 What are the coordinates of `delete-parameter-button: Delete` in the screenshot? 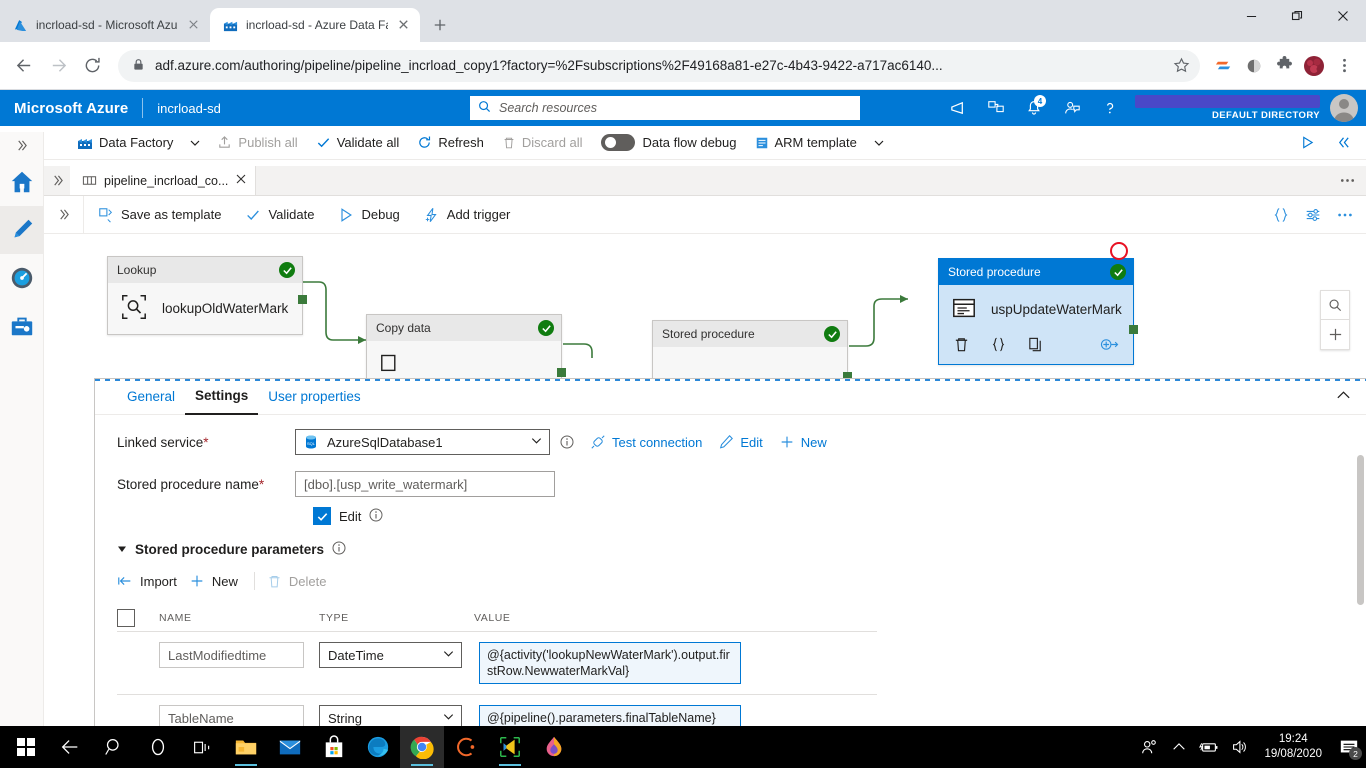 It's located at (303, 581).